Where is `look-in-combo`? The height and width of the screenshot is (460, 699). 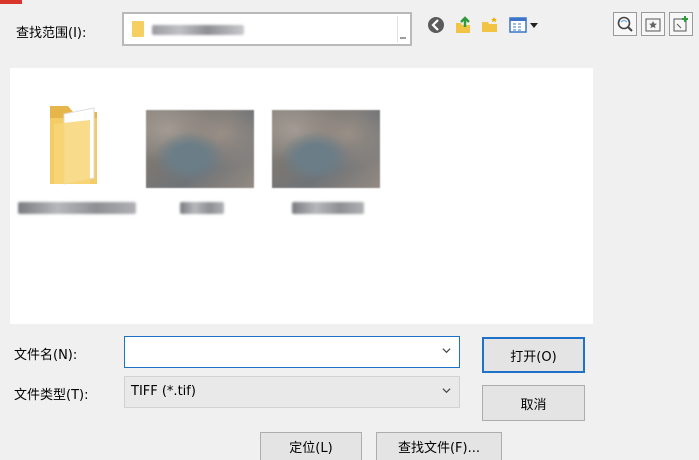 look-in-combo is located at coordinates (267, 29).